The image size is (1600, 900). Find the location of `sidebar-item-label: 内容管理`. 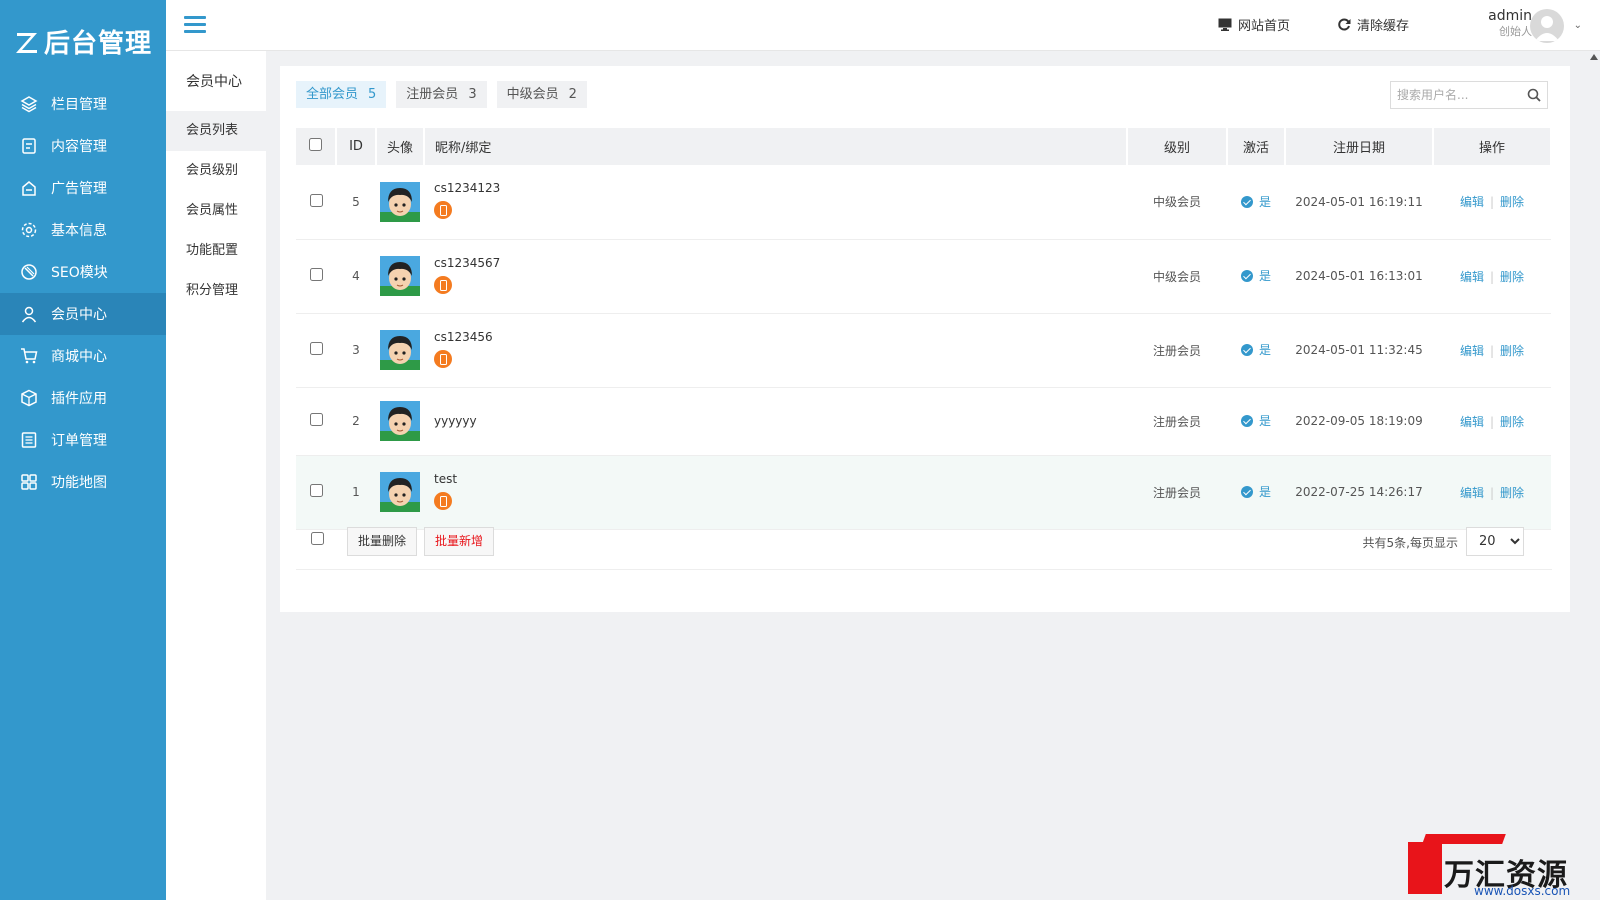

sidebar-item-label: 内容管理 is located at coordinates (79, 147).